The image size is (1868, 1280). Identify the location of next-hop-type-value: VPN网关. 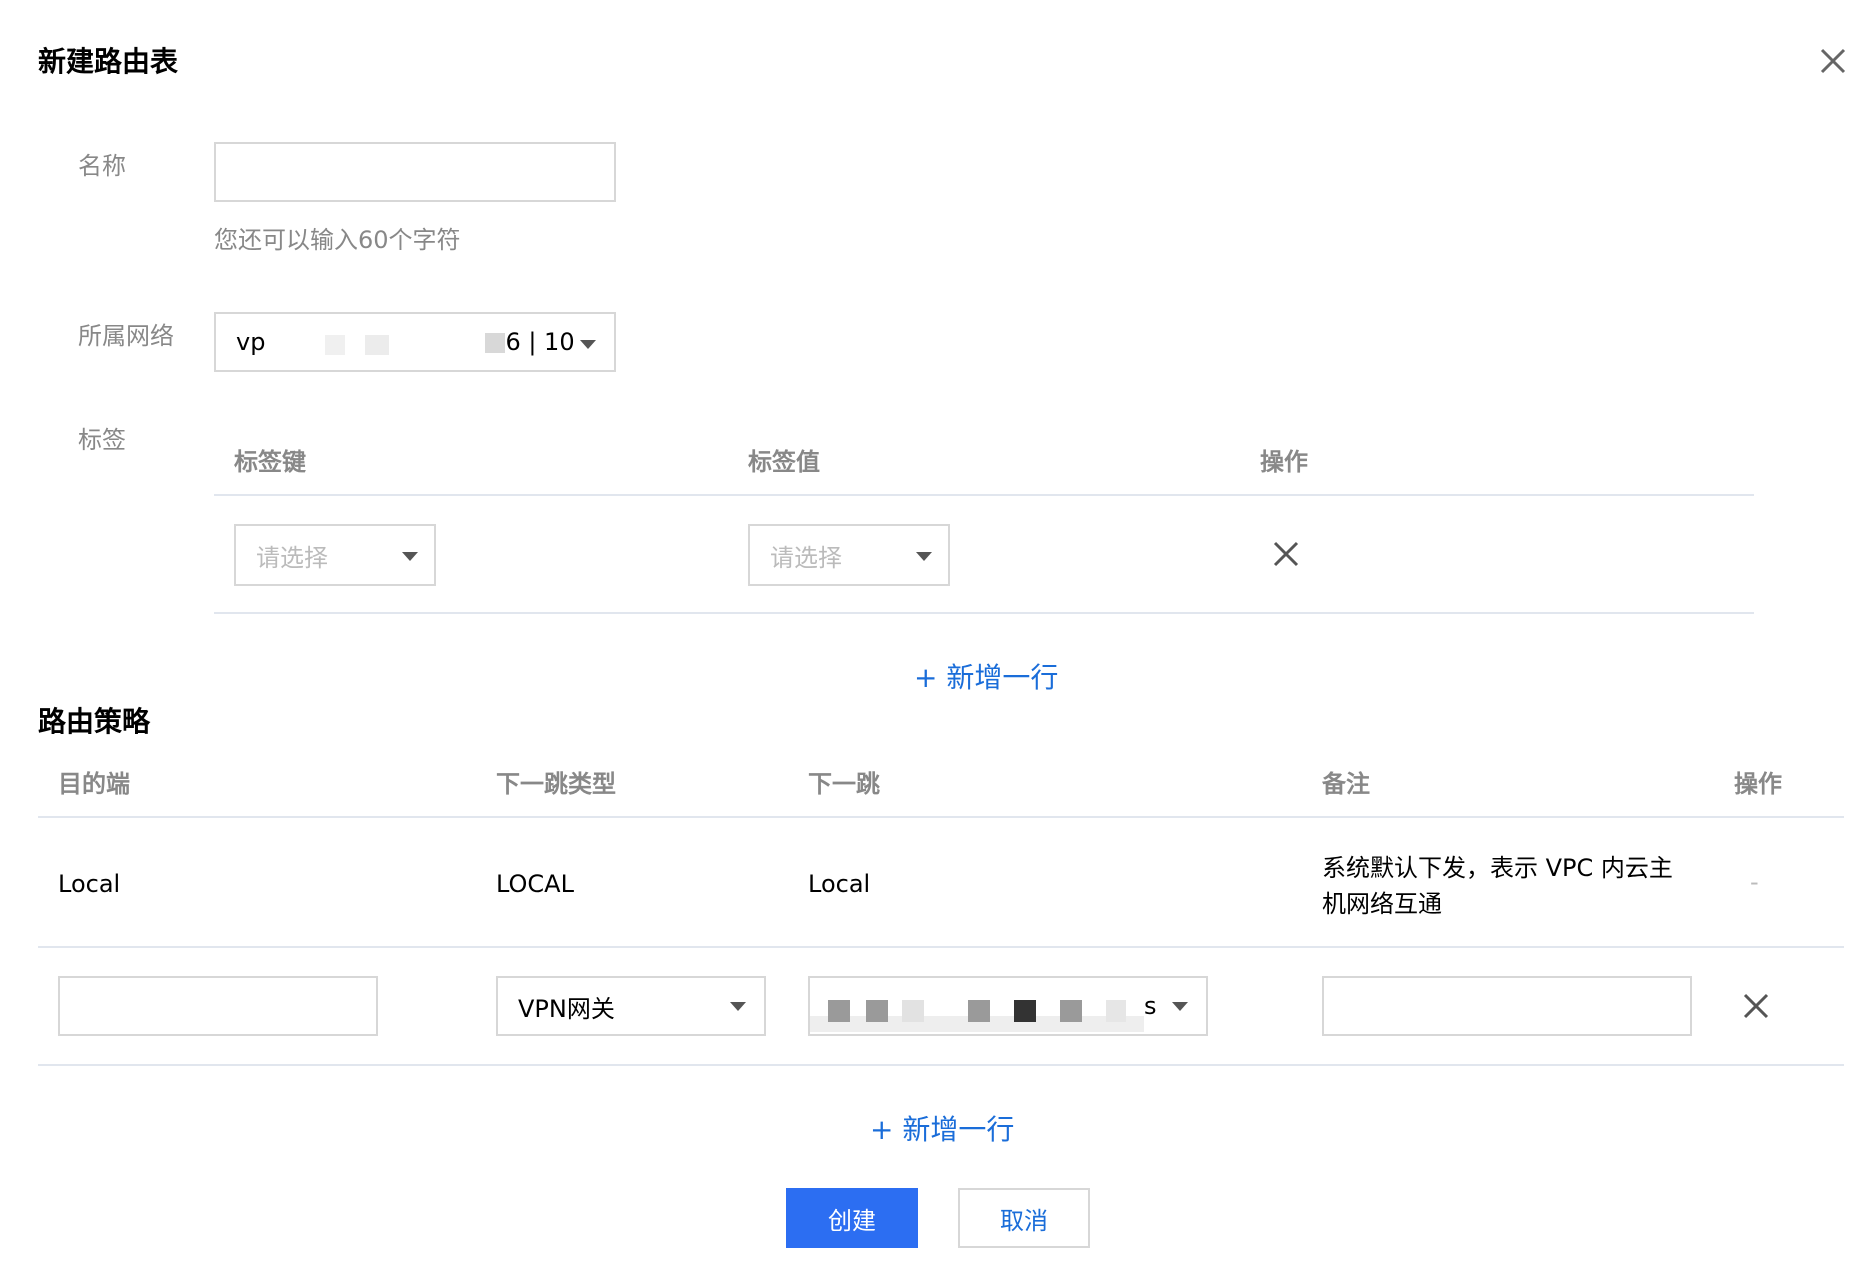
(566, 1008).